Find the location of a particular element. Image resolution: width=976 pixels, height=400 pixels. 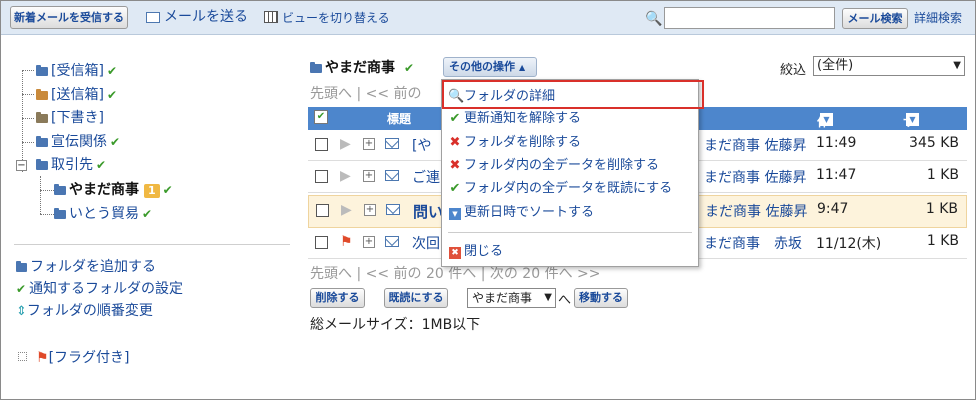

notify-settings-link: ✔ 通知するフォルダの設定 is located at coordinates (99, 288).